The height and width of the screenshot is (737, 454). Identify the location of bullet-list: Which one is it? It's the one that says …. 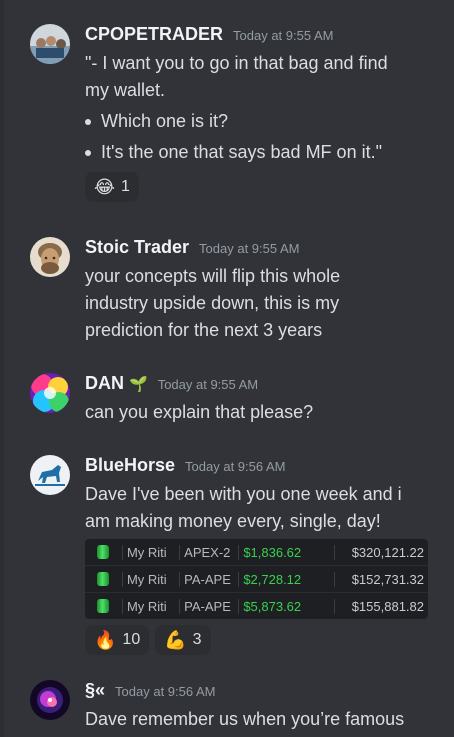
(265, 137).